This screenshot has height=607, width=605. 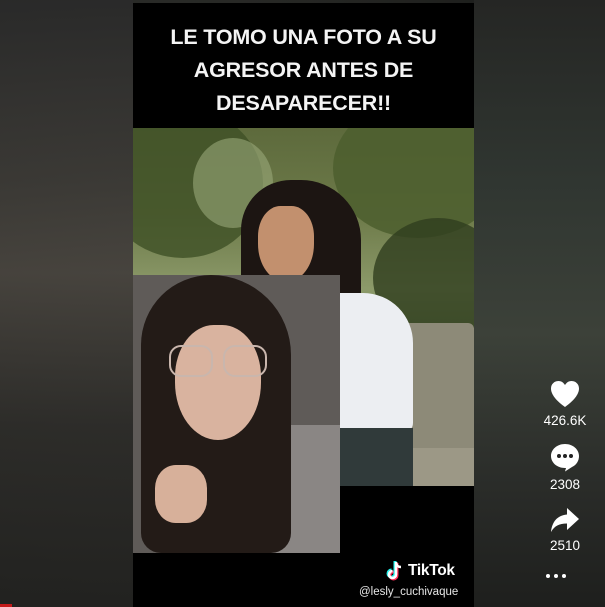 What do you see at coordinates (303, 103) in the screenshot?
I see `caption-line: DESAPARECER!!` at bounding box center [303, 103].